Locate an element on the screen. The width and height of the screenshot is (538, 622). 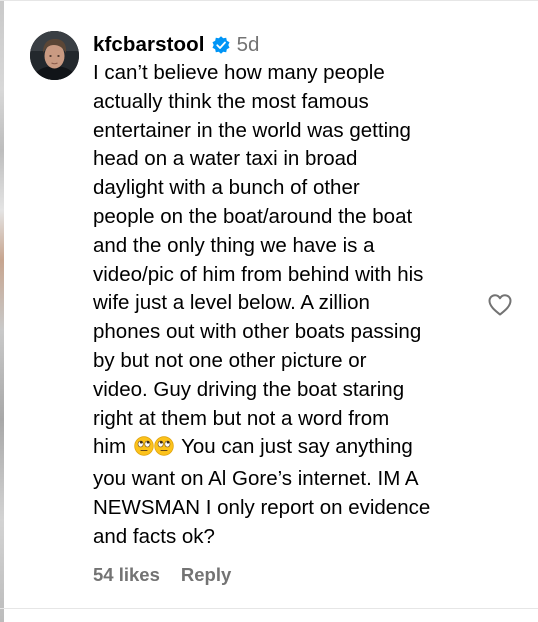
comment-line: by but not one other picture or is located at coordinates (230, 360).